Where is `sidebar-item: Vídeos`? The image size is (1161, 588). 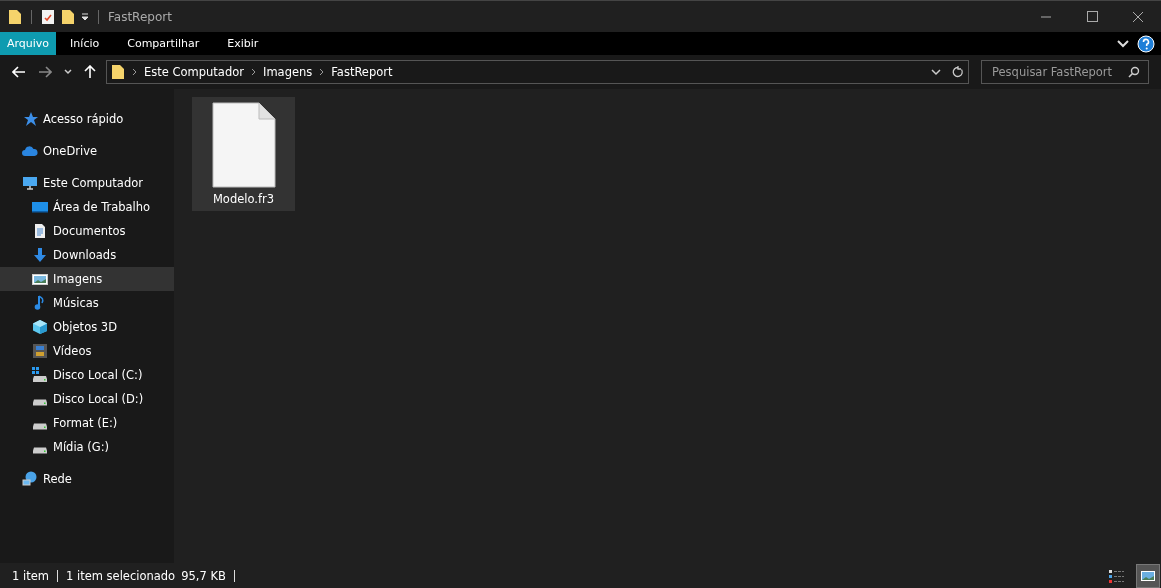
sidebar-item: Vídeos is located at coordinates (87, 351).